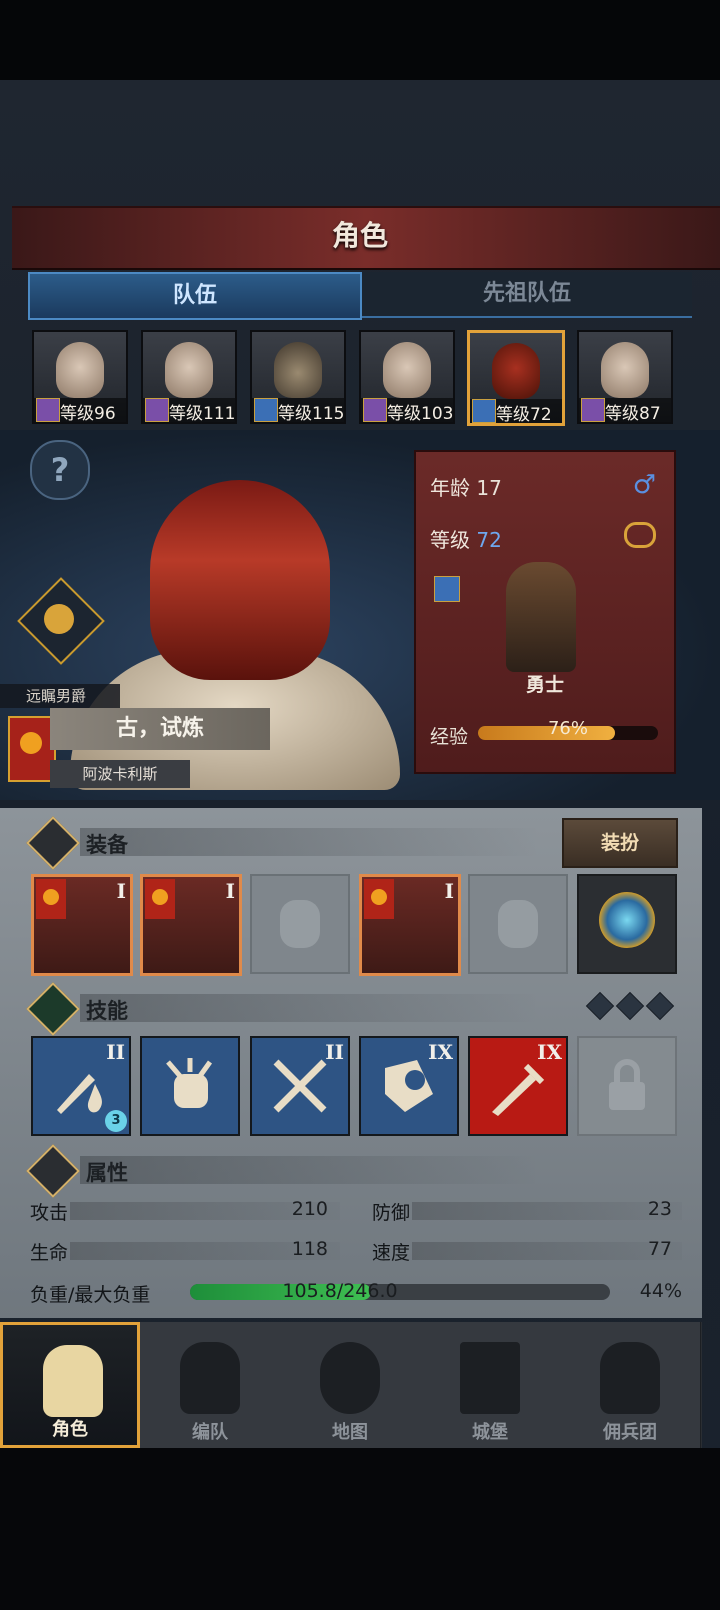  What do you see at coordinates (659, 1249) in the screenshot?
I see `speed-value: 77` at bounding box center [659, 1249].